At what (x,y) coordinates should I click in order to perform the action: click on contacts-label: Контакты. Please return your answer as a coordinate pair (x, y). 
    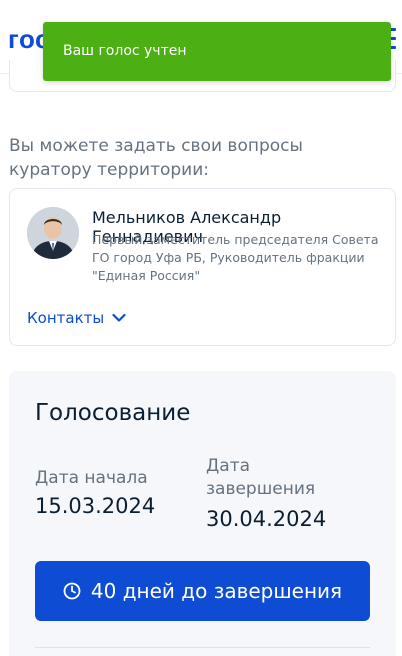
    Looking at the image, I should click on (66, 318).